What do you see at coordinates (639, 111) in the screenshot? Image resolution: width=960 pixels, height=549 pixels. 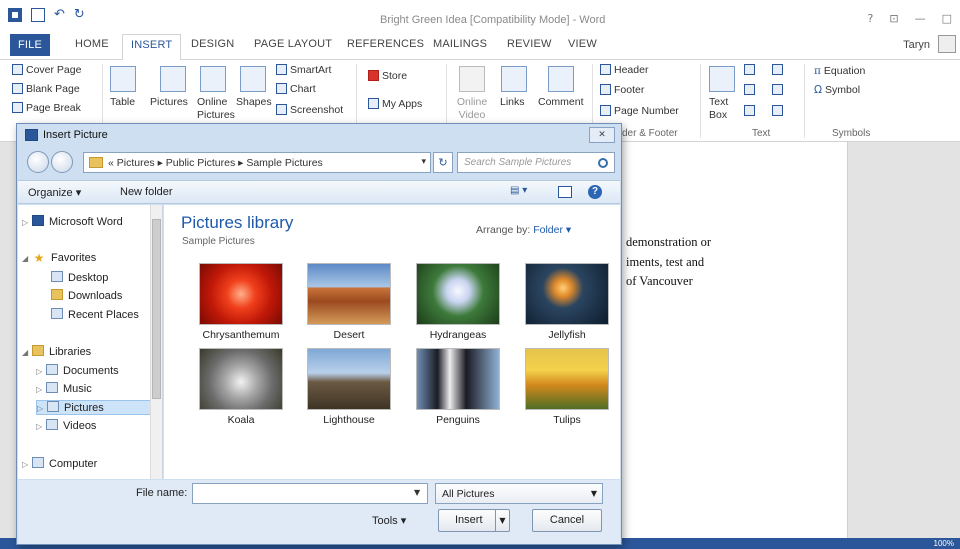 I see `page-number-button: Page Number` at bounding box center [639, 111].